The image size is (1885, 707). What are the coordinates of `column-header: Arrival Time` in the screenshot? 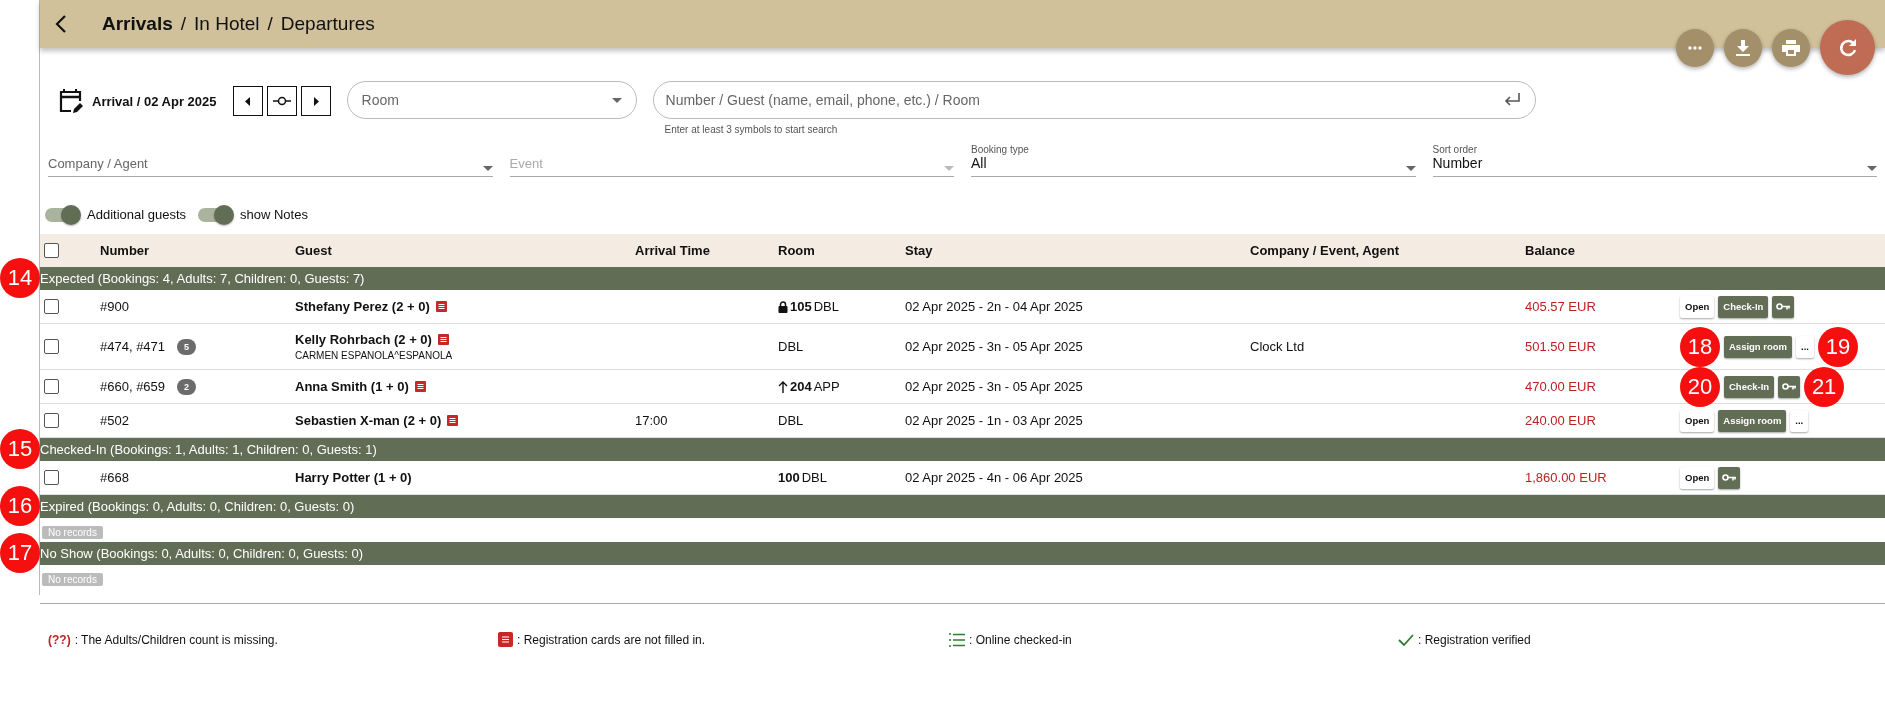 It's located at (673, 250).